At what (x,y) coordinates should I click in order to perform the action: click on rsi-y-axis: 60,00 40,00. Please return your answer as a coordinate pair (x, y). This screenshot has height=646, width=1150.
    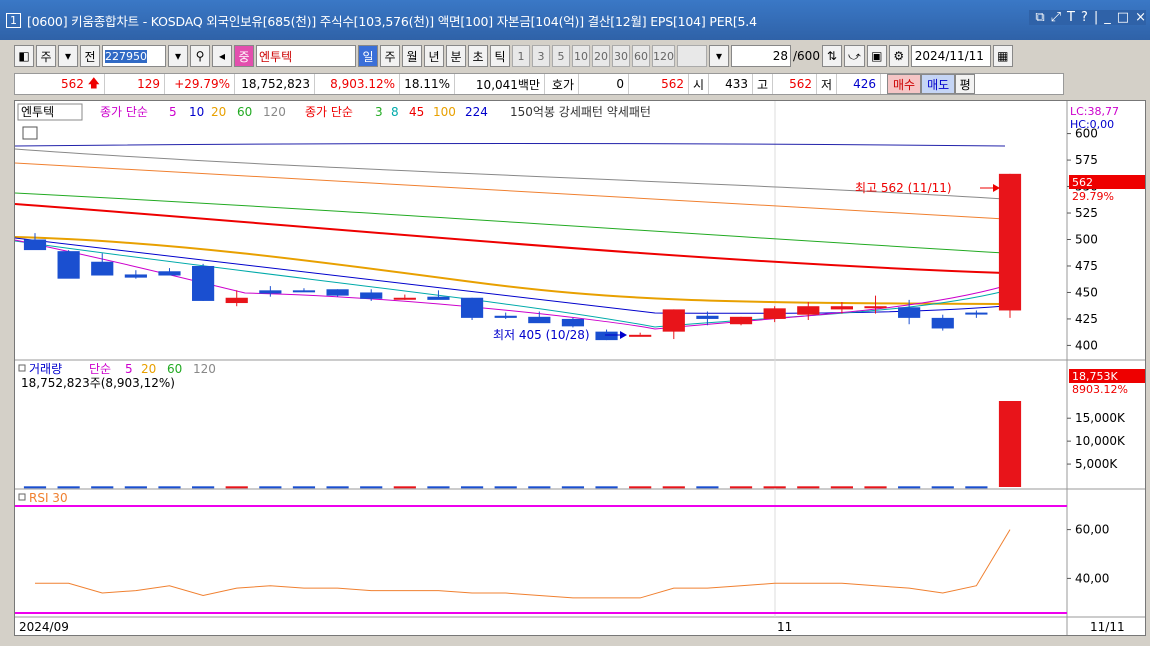
    Looking at the image, I should click on (1088, 554).